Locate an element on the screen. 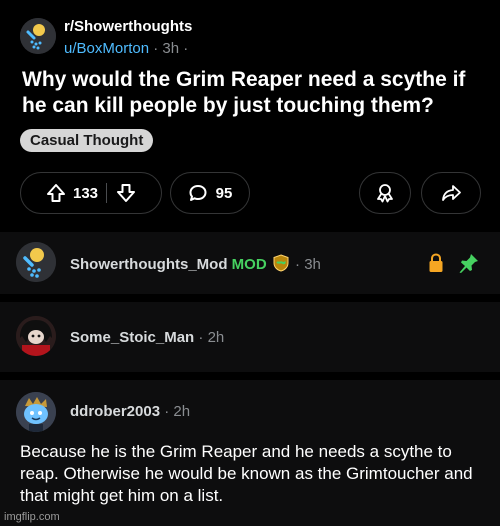  share-icon is located at coordinates (451, 193).